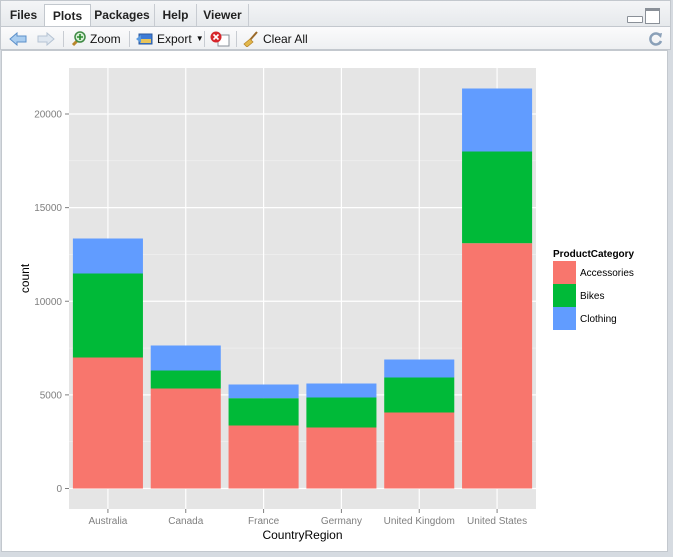  What do you see at coordinates (635, 19) in the screenshot?
I see `minimize-pane-button` at bounding box center [635, 19].